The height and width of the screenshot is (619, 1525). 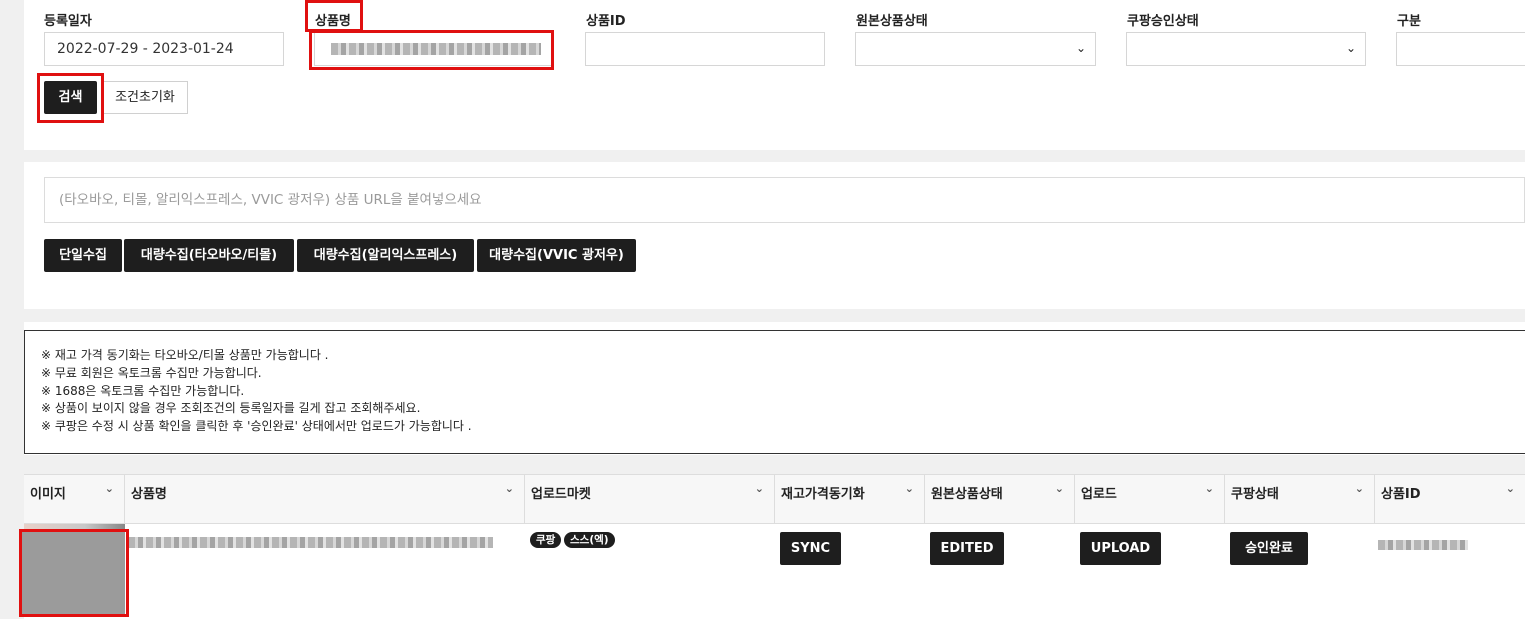 What do you see at coordinates (48, 494) in the screenshot?
I see `col-label: 이미지` at bounding box center [48, 494].